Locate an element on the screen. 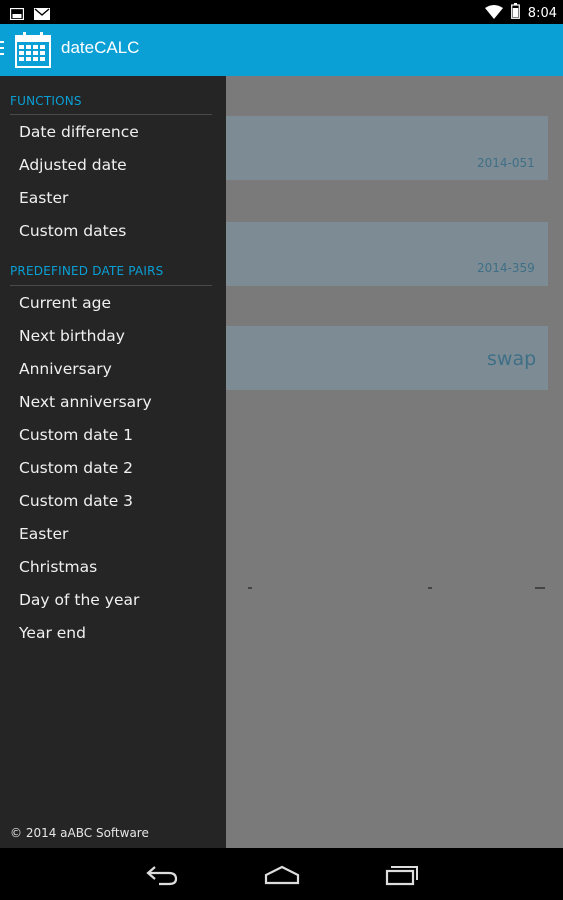 The height and width of the screenshot is (900, 563). date-card-2-code: 2014-359 is located at coordinates (506, 268).